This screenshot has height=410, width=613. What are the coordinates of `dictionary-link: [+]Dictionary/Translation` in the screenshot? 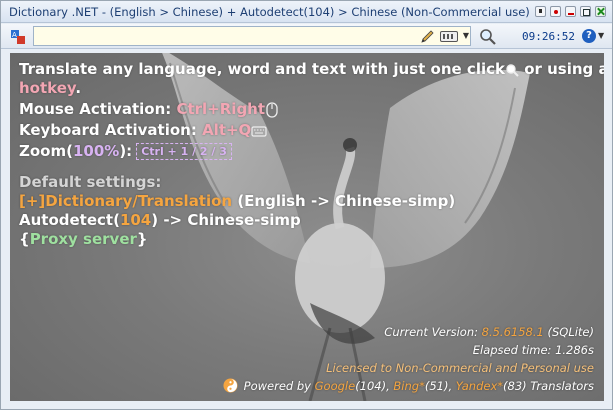 It's located at (125, 201).